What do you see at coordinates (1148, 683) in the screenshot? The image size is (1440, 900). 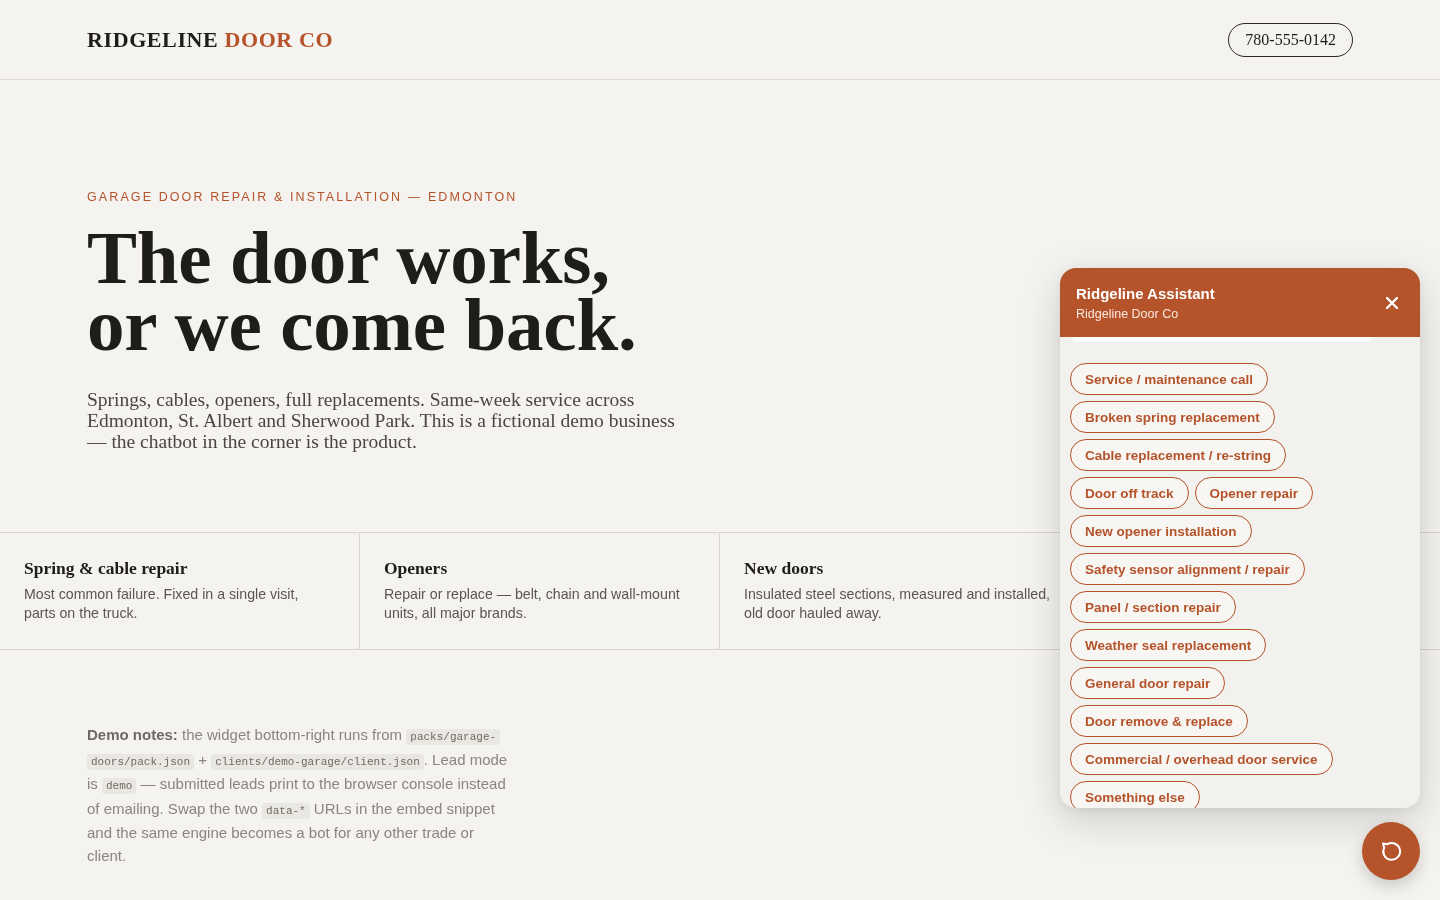 I see `quick-reply-chip: General door repair` at bounding box center [1148, 683].